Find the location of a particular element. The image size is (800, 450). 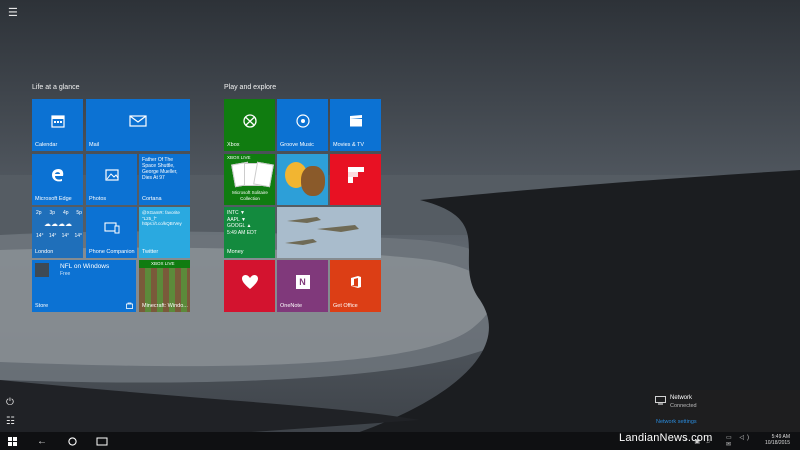

group-title-life: Life at a glance is located at coordinates (55, 87).